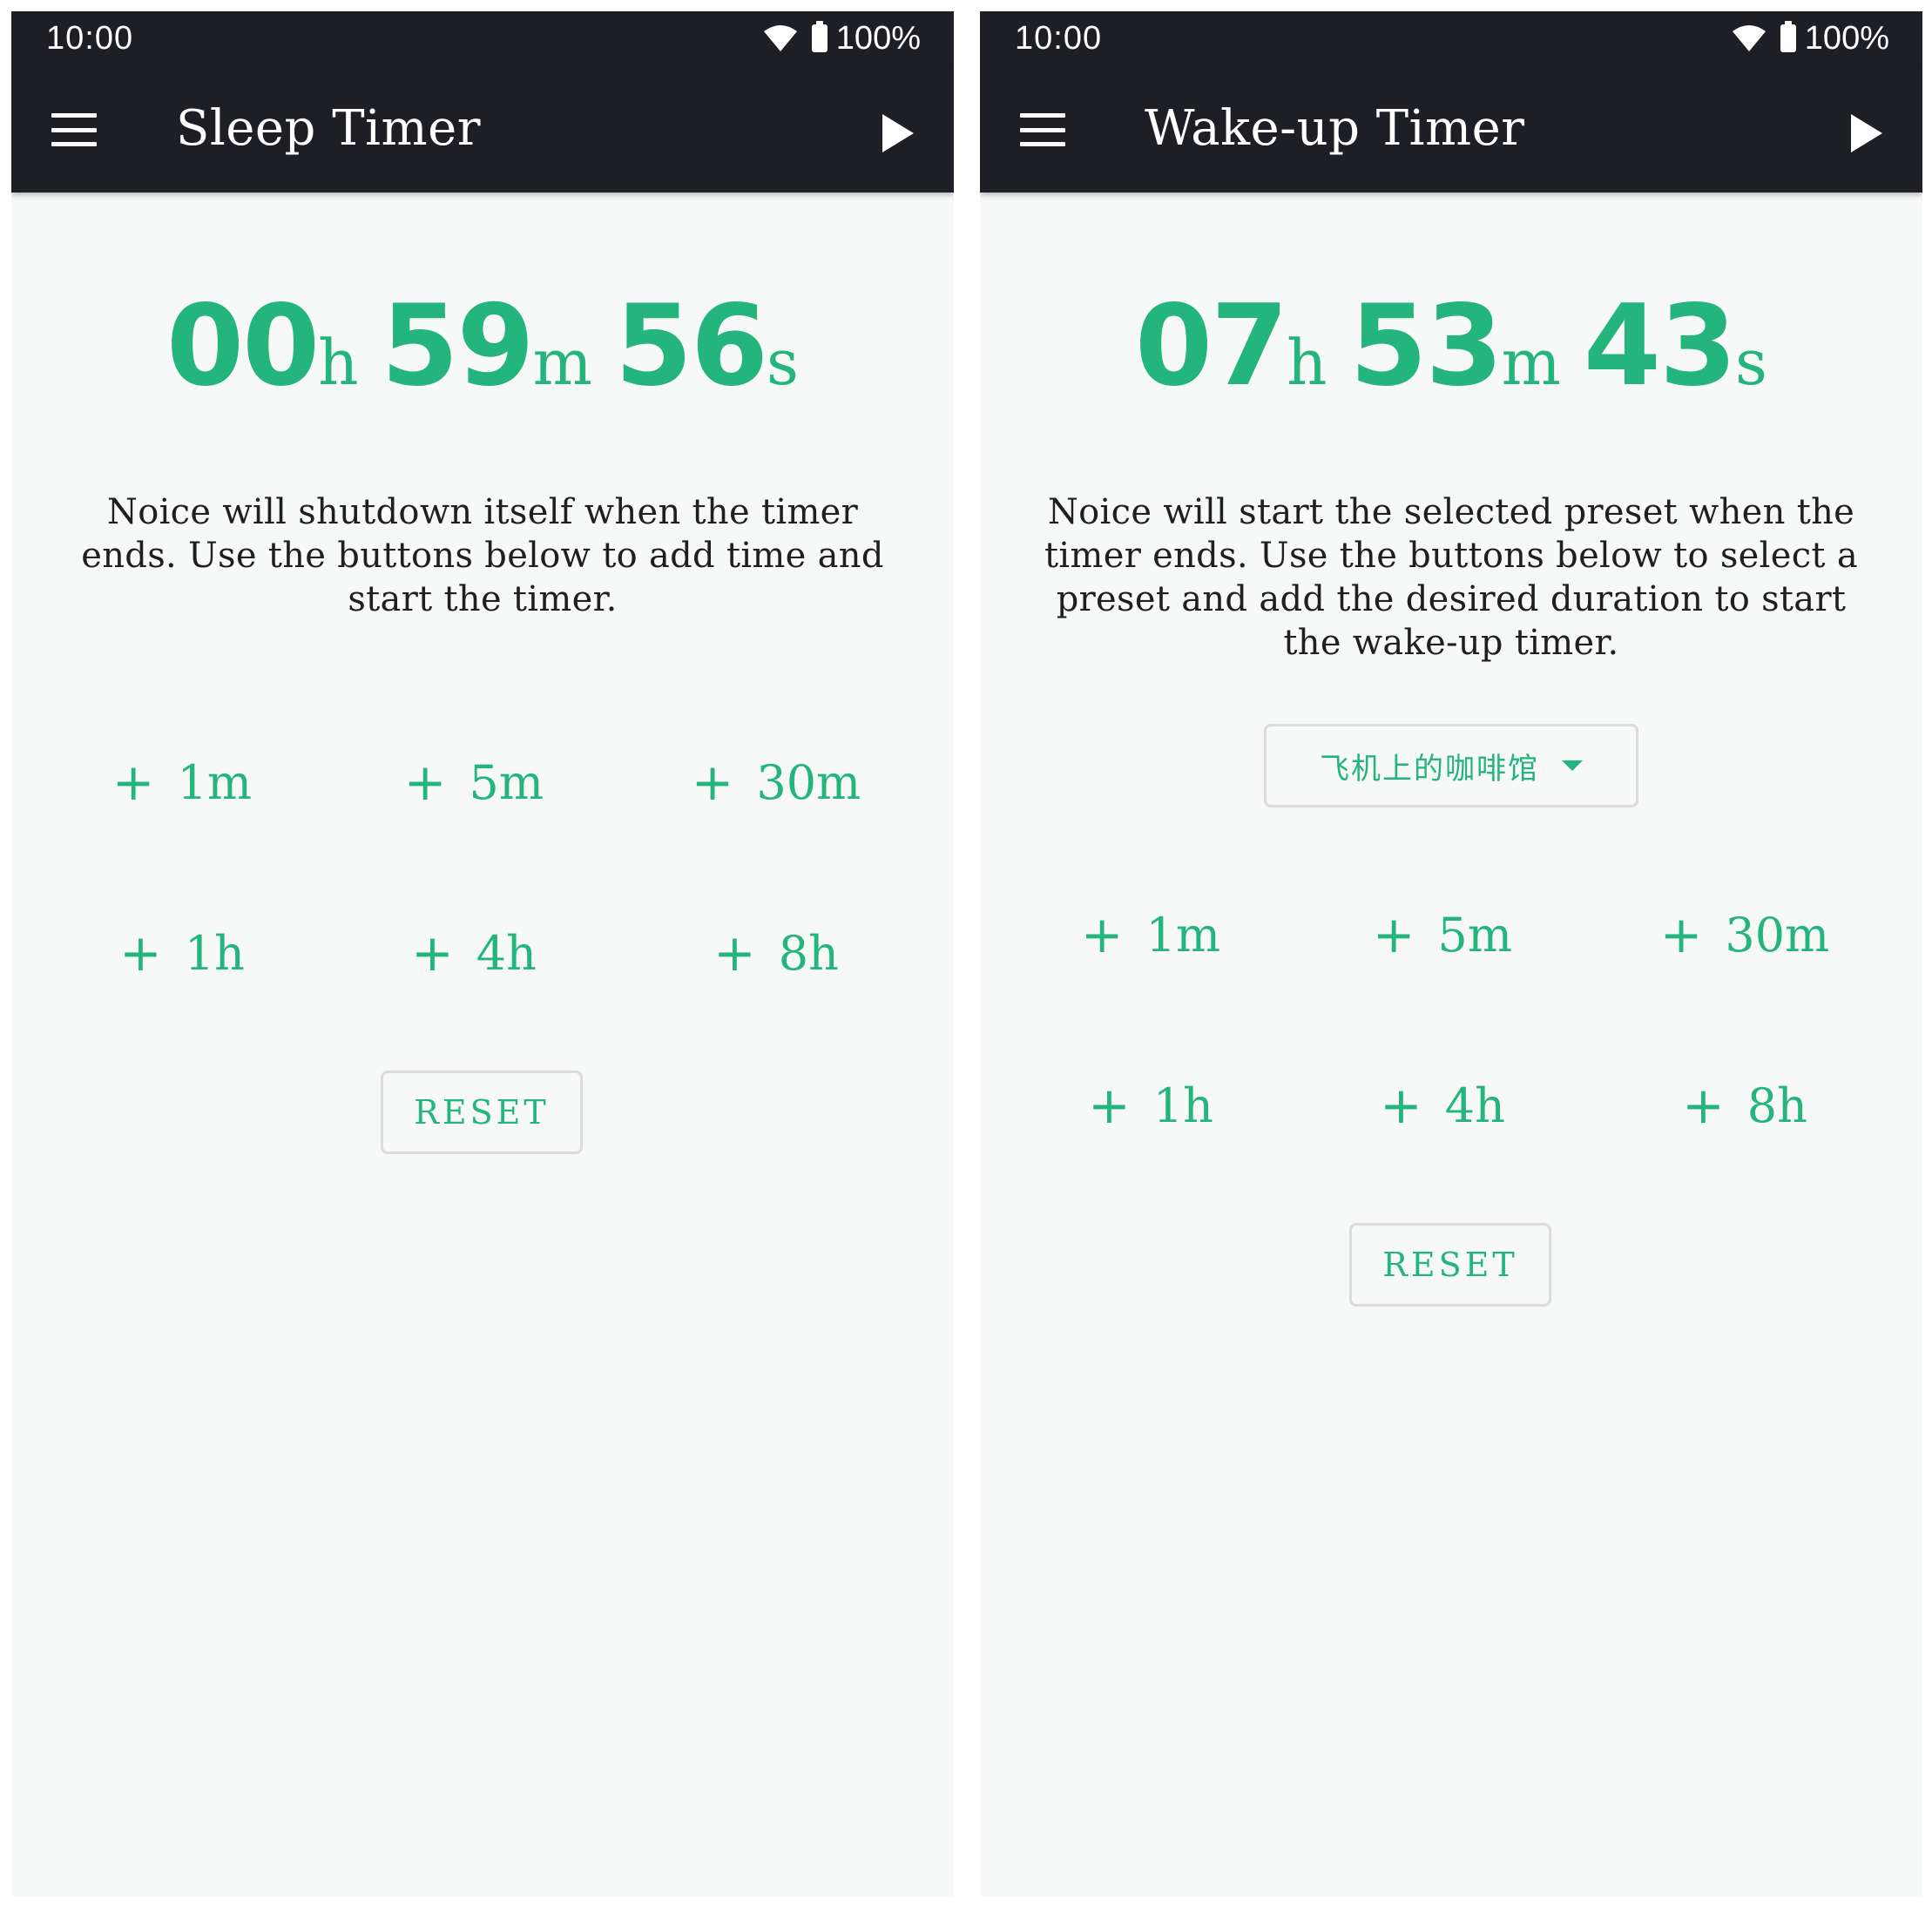 The height and width of the screenshot is (1905, 1932). I want to click on countdown-display: 07h 53m 43s, so click(1451, 346).